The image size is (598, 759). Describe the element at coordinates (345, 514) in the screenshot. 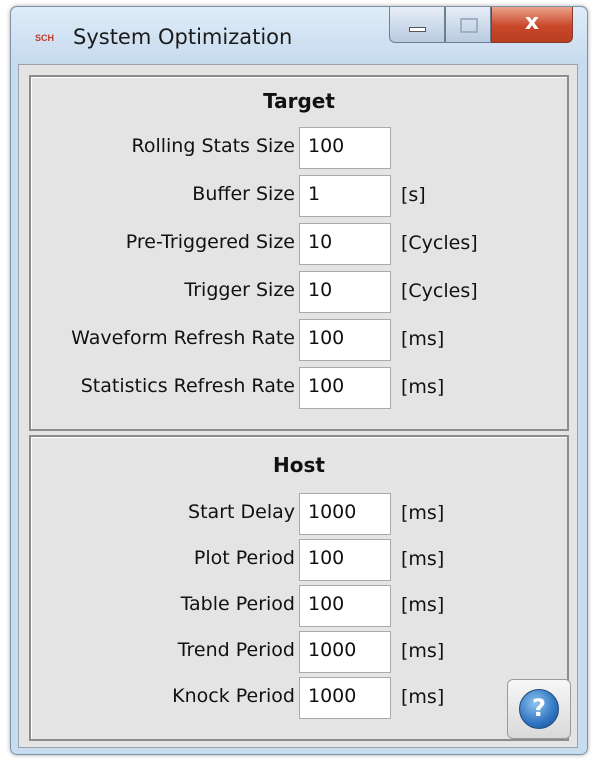

I see `start-delay-input: 1000` at that location.